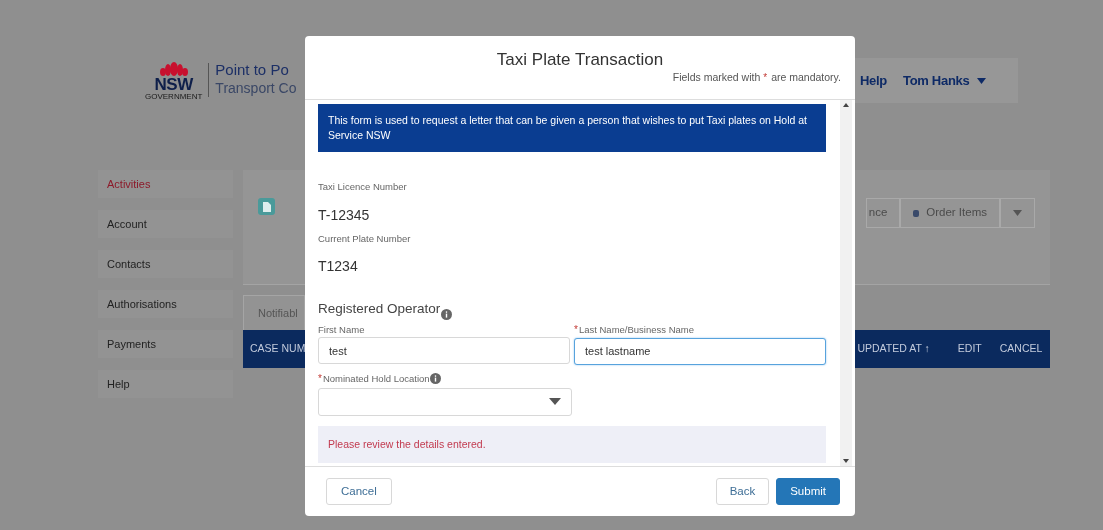 This screenshot has height=530, width=1103. I want to click on error-message: Please review the details entered., so click(572, 444).